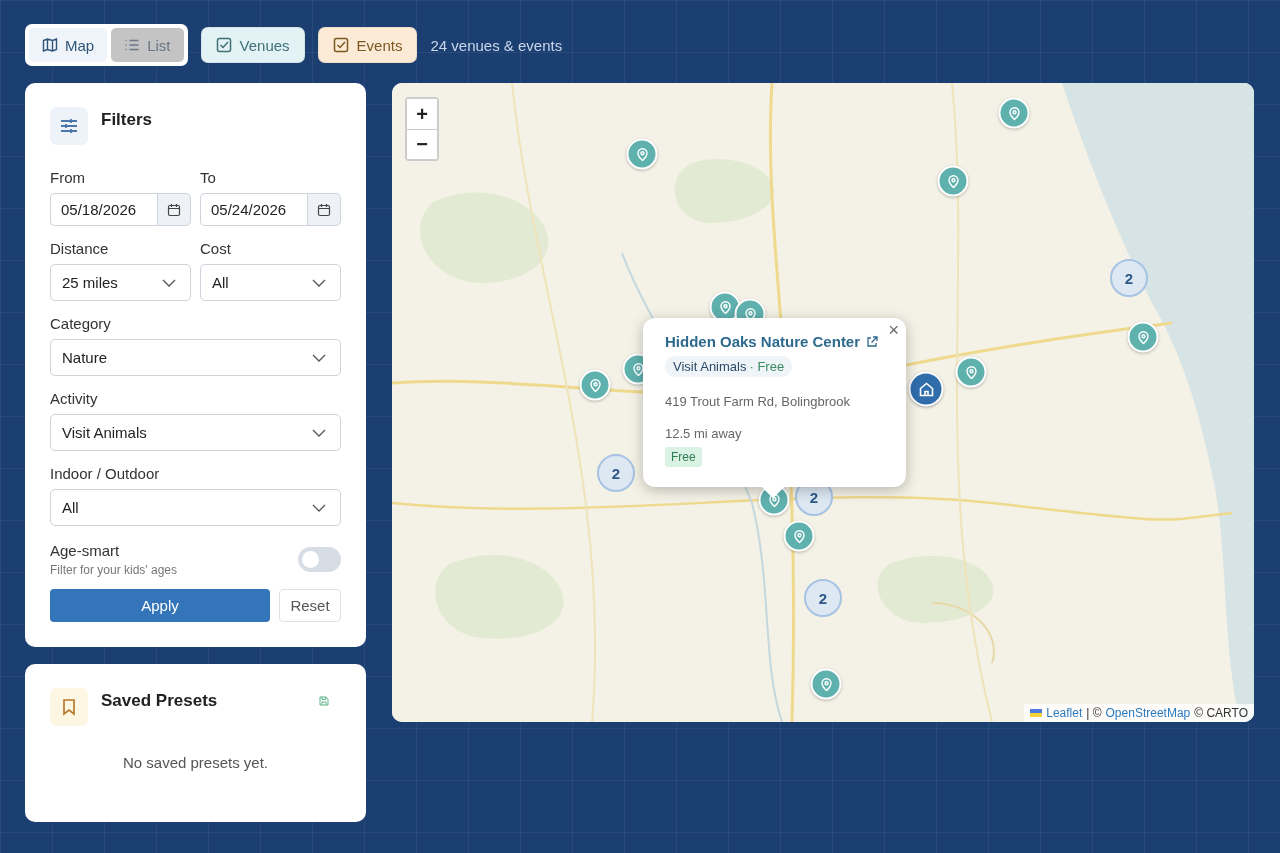 The height and width of the screenshot is (853, 1280). Describe the element at coordinates (120, 282) in the screenshot. I see `dropdown: 25 miles` at that location.